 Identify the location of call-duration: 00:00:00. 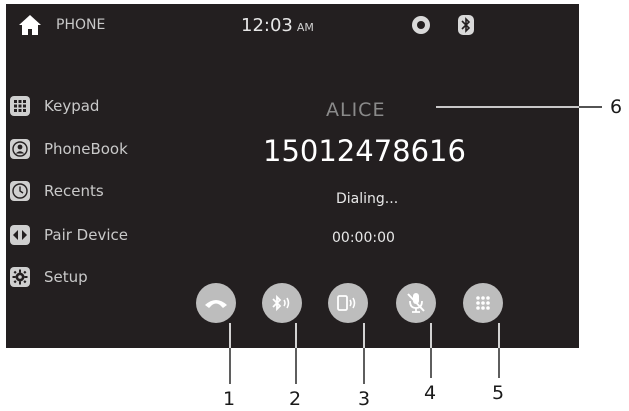
(363, 238).